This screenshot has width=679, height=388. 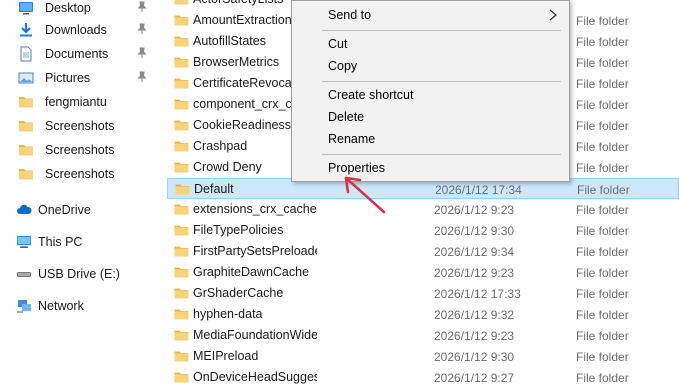 What do you see at coordinates (430, 66) in the screenshot?
I see `menu-item-copy: Copy` at bounding box center [430, 66].